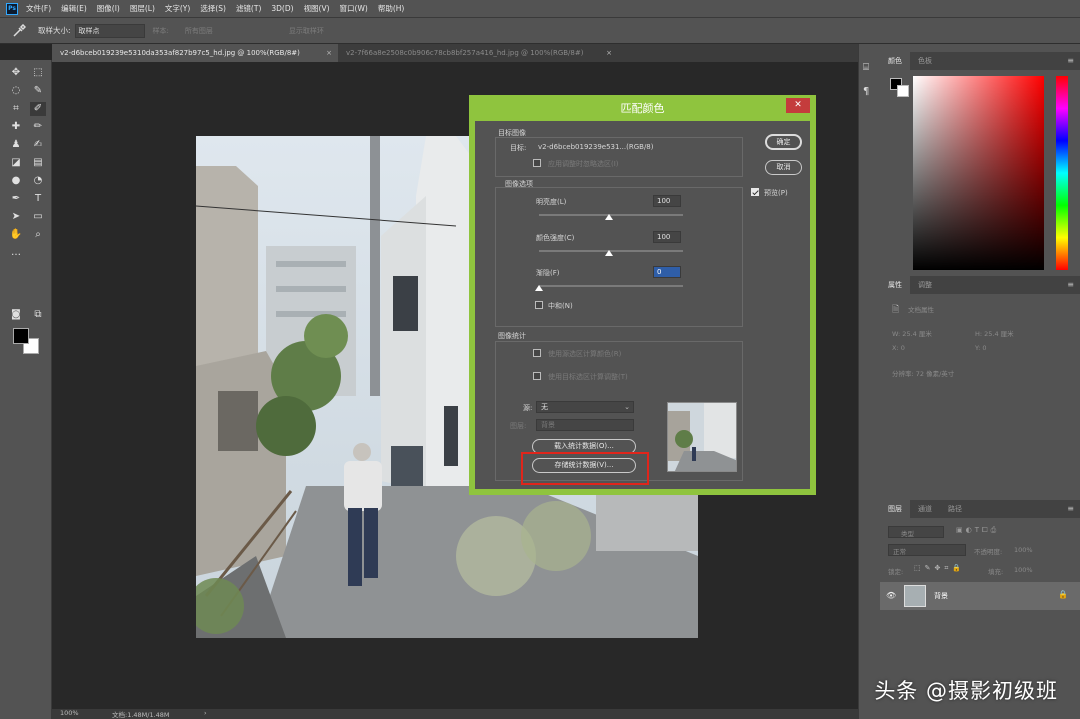 Image resolution: width=1080 pixels, height=719 pixels. Describe the element at coordinates (866, 67) in the screenshot. I see `history-icon: ⌸` at that location.